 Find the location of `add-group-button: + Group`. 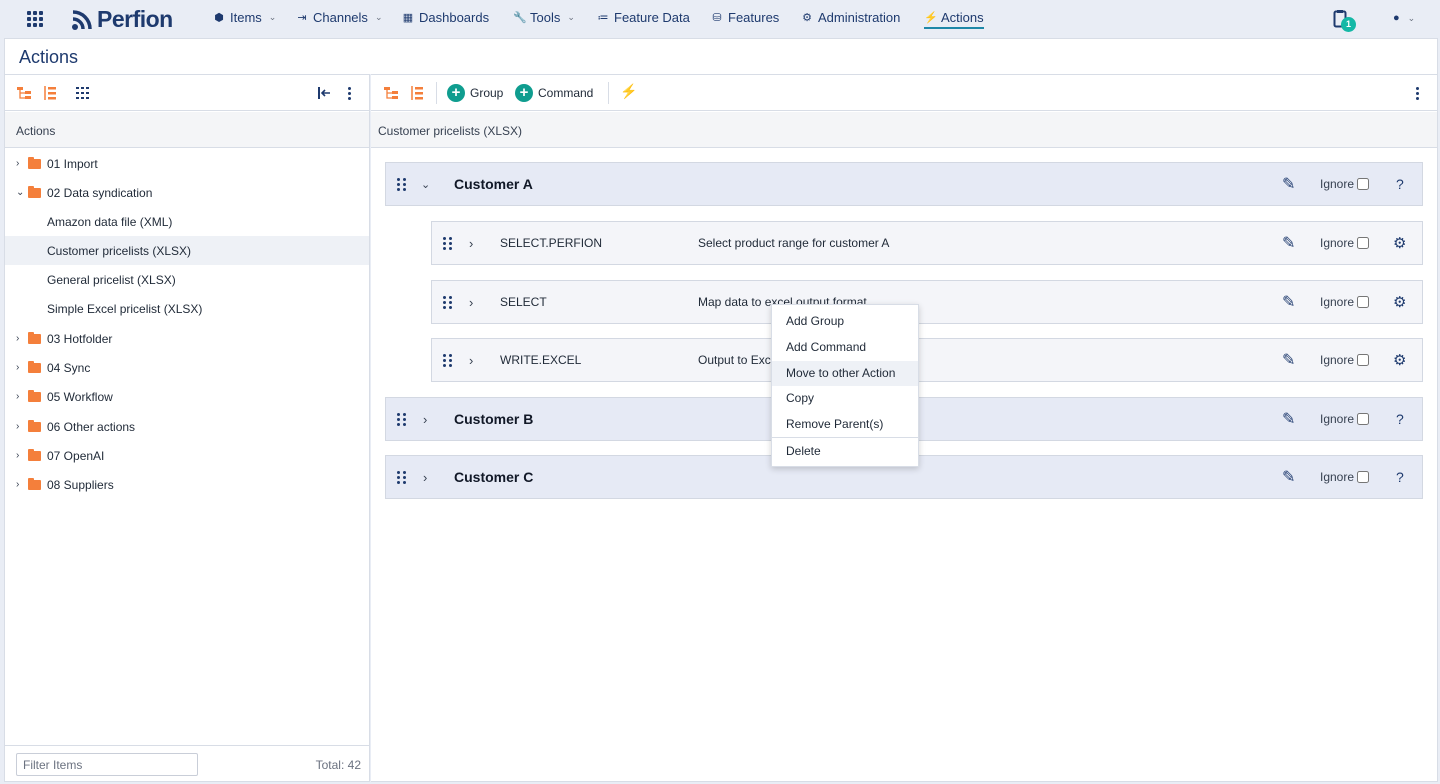

add-group-button: + Group is located at coordinates (475, 93).